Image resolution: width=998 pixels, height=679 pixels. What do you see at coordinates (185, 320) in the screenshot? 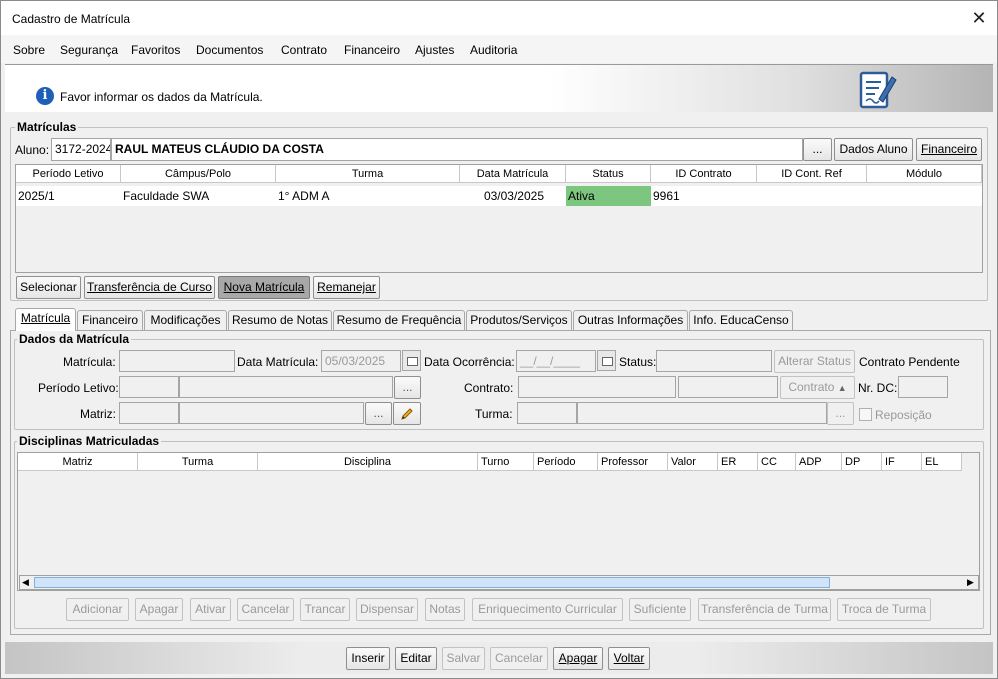
I see `tab-modificacoes: Modificações` at bounding box center [185, 320].